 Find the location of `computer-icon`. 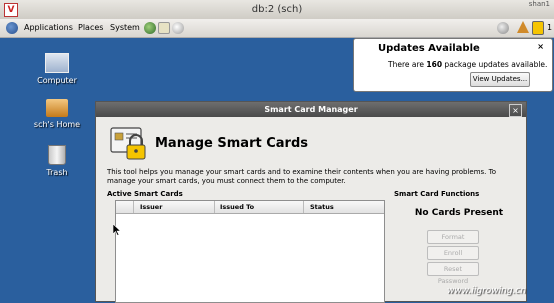

computer-icon is located at coordinates (57, 63).